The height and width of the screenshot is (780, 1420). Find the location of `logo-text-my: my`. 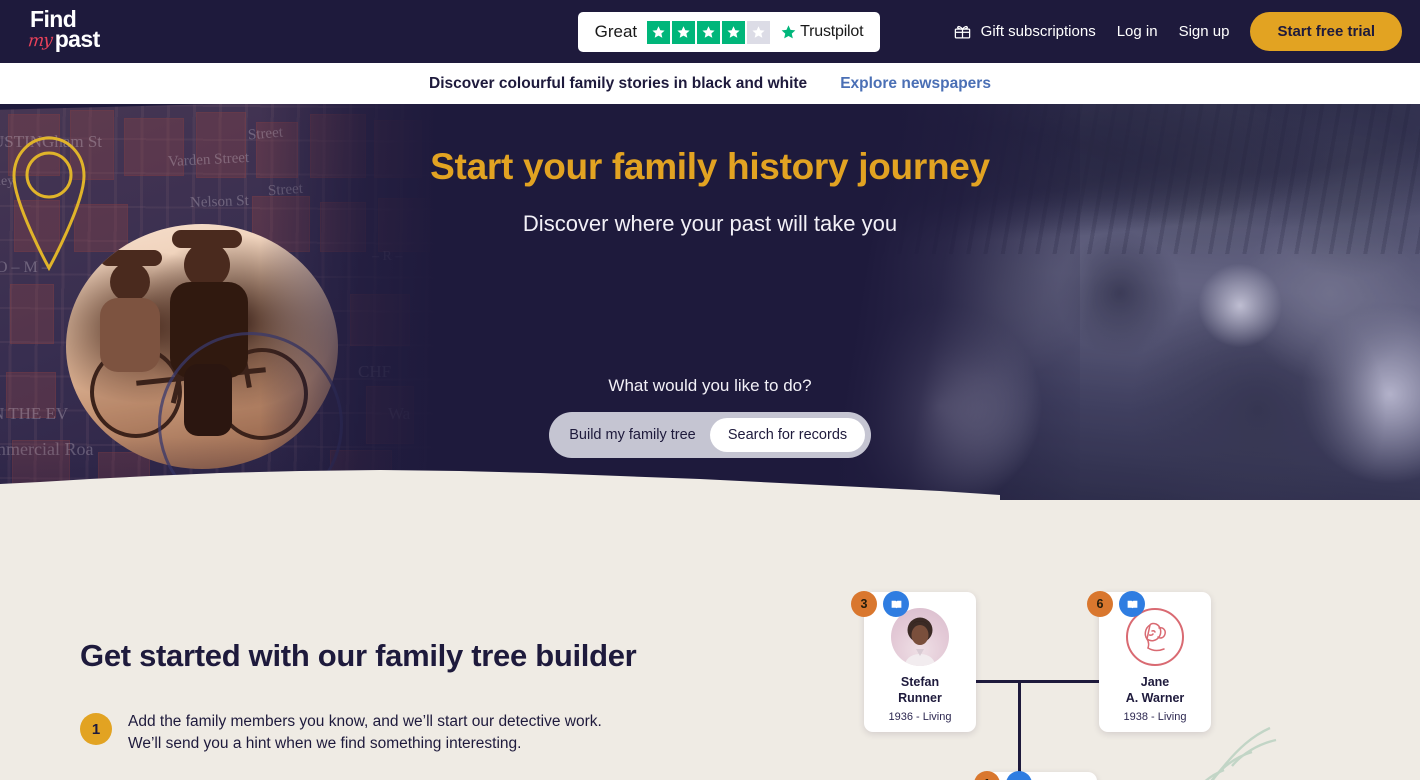

logo-text-my: my is located at coordinates (39, 41).